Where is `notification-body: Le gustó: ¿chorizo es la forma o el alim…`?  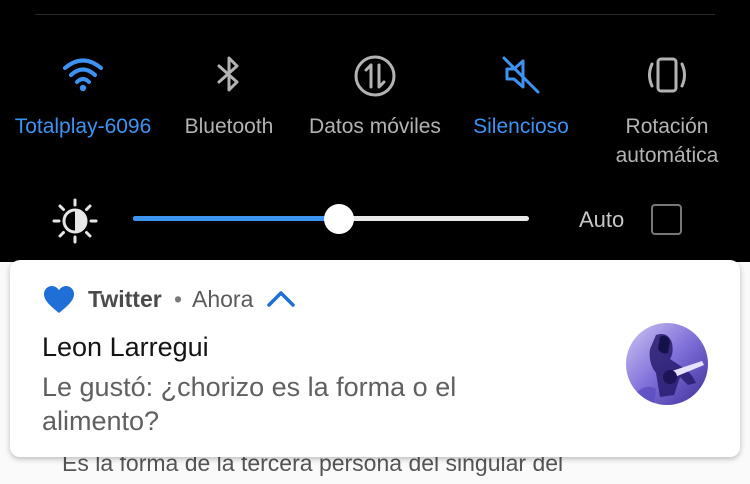 notification-body: Le gustó: ¿chorizo es la forma o el alim… is located at coordinates (249, 404).